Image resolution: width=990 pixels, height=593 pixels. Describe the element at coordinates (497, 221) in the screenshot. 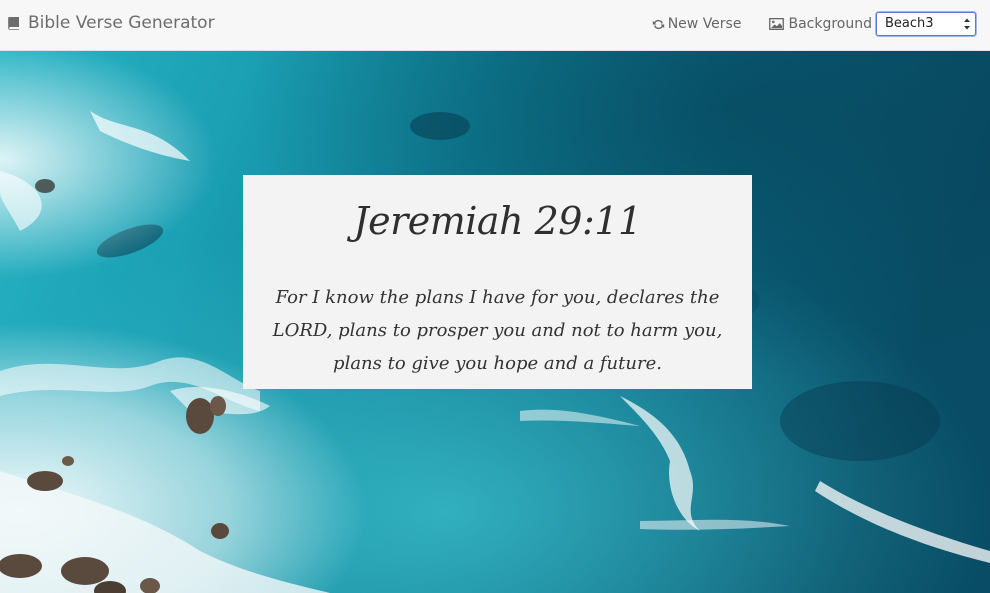

I see `verse-reference: Jeremiah 29:11` at that location.